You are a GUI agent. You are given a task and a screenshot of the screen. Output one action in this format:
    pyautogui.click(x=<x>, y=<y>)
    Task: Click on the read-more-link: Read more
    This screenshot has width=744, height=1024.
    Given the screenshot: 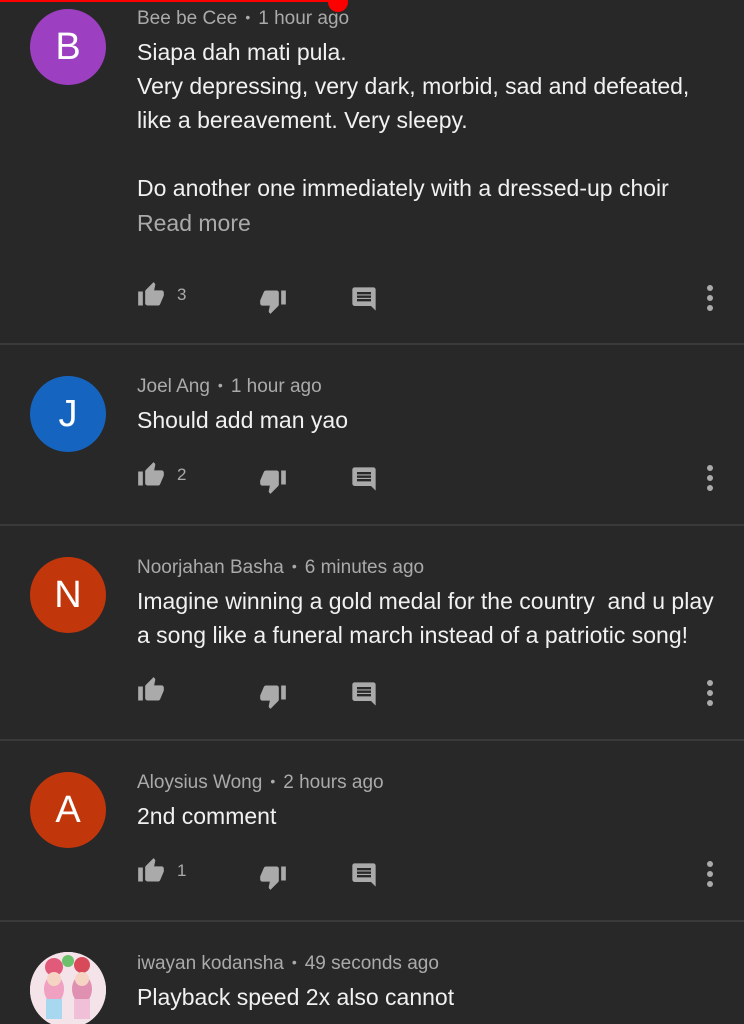 What is the action you would take?
    pyautogui.click(x=194, y=223)
    